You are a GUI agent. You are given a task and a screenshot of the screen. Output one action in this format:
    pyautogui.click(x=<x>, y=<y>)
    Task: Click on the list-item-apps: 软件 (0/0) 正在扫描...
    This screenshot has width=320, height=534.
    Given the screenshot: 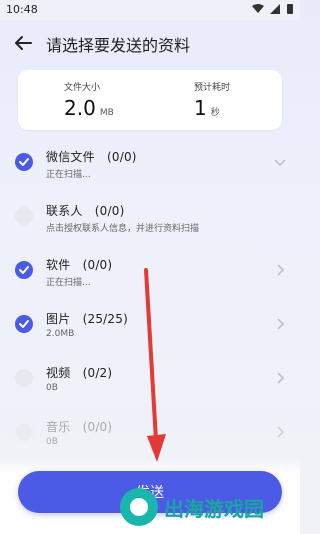 What is the action you would take?
    pyautogui.click(x=150, y=273)
    